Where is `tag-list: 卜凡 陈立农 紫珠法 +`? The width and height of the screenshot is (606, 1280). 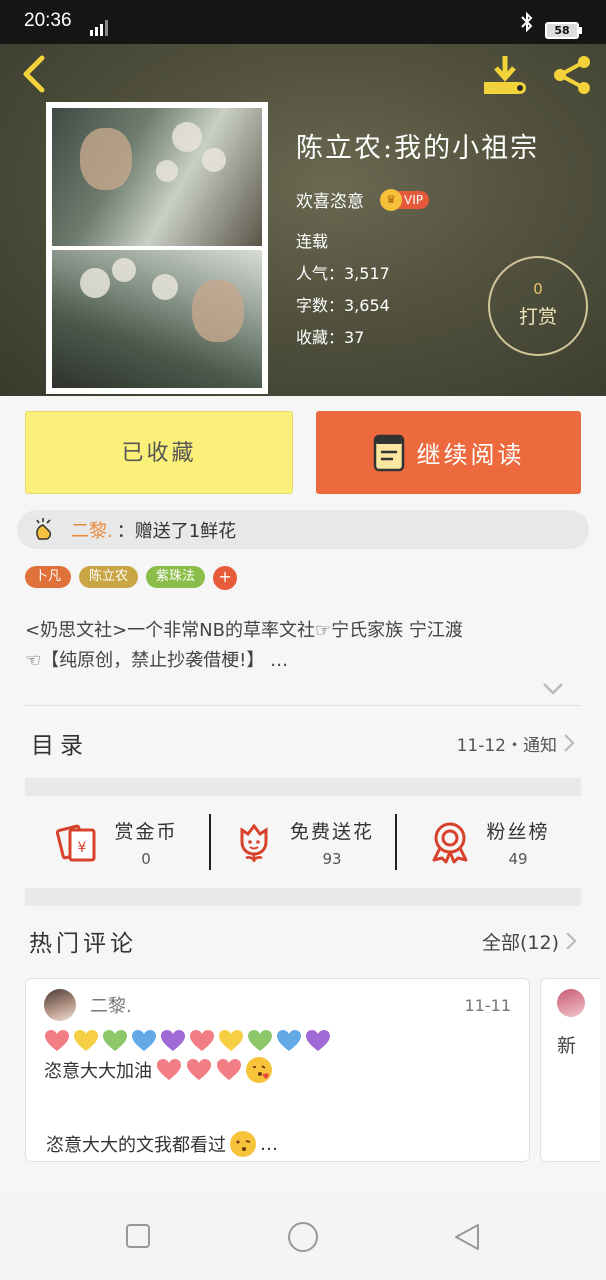
tag-list: 卜凡 陈立农 紫珠法 + is located at coordinates (131, 578).